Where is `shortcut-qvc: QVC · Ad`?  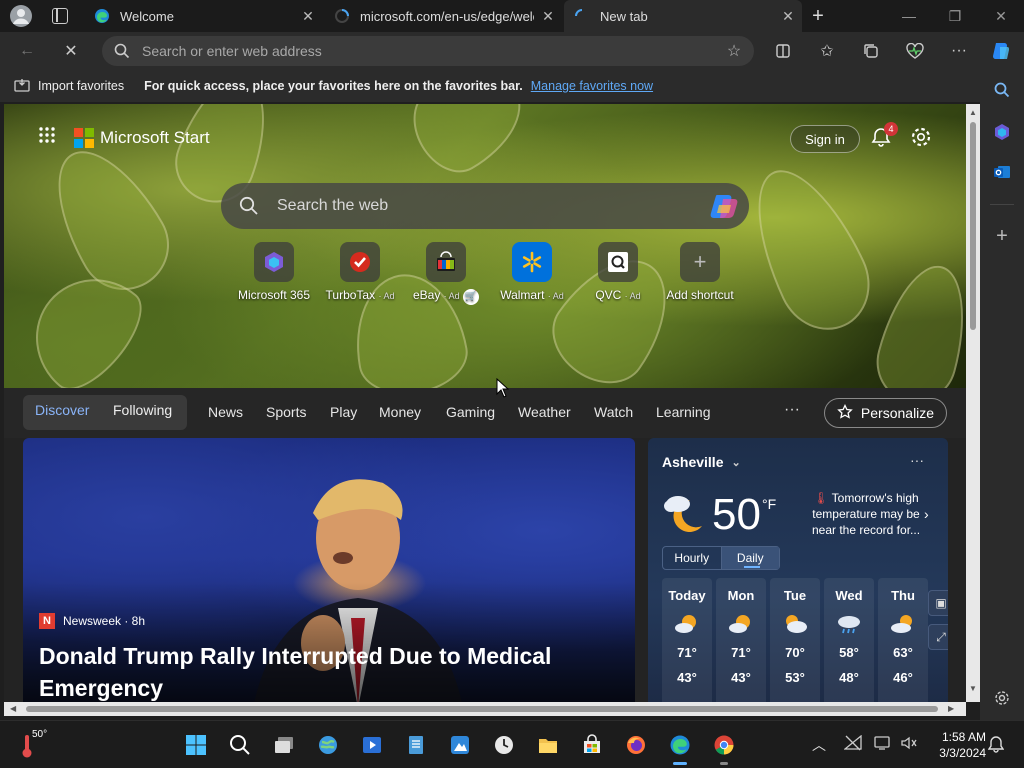 shortcut-qvc: QVC · Ad is located at coordinates (618, 272).